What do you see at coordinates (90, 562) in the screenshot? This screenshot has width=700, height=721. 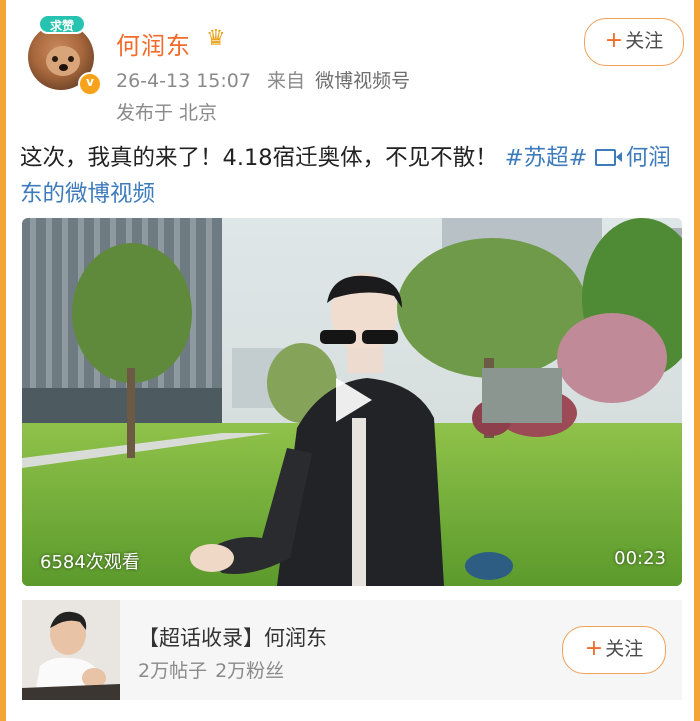 I see `view-count: 6584次观看` at bounding box center [90, 562].